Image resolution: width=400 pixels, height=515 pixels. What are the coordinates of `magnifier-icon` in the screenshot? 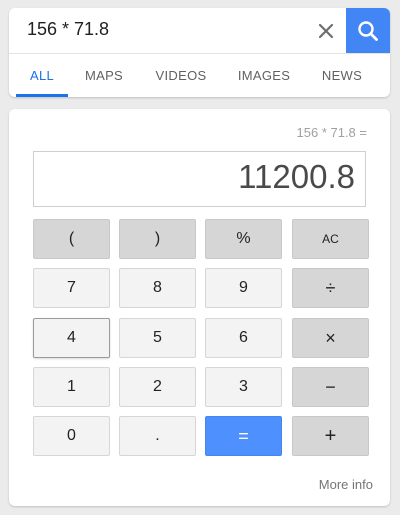 It's located at (368, 30).